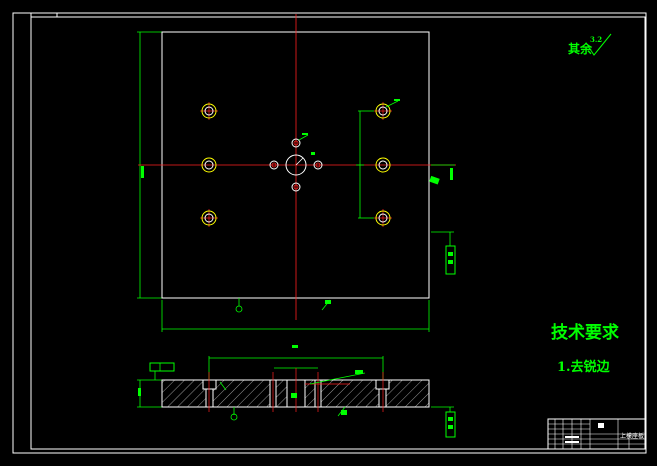 The height and width of the screenshot is (466, 657). What do you see at coordinates (450, 424) in the screenshot?
I see `datum-label` at bounding box center [450, 424].